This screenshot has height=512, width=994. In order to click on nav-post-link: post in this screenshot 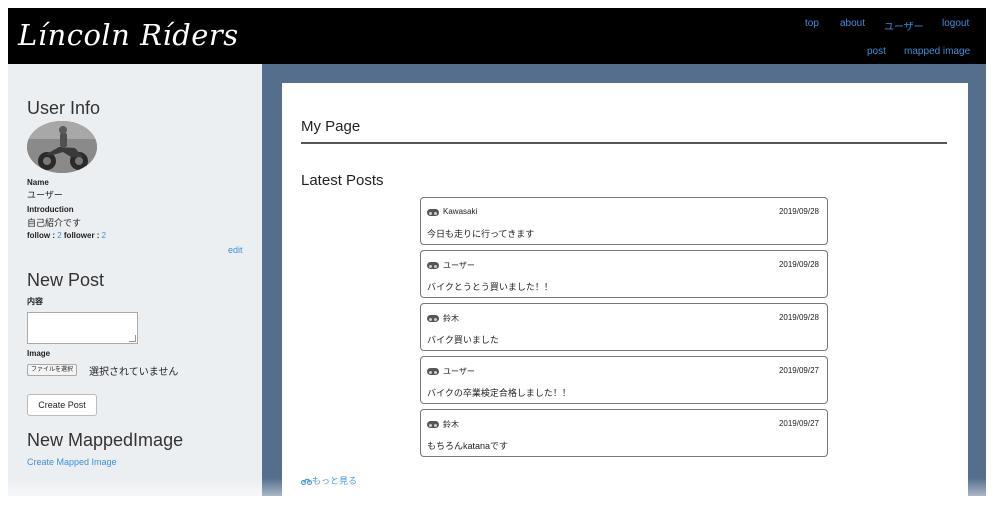, I will do `click(876, 51)`.